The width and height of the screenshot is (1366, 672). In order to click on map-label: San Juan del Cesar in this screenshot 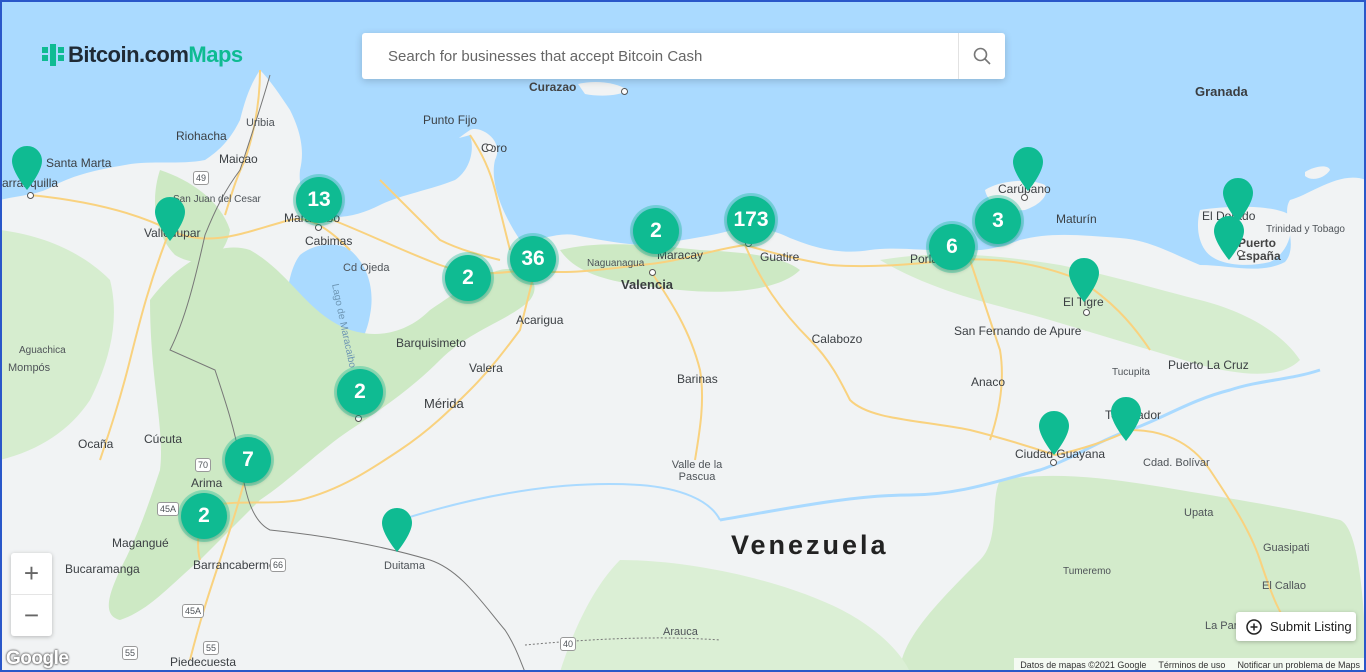, I will do `click(217, 199)`.